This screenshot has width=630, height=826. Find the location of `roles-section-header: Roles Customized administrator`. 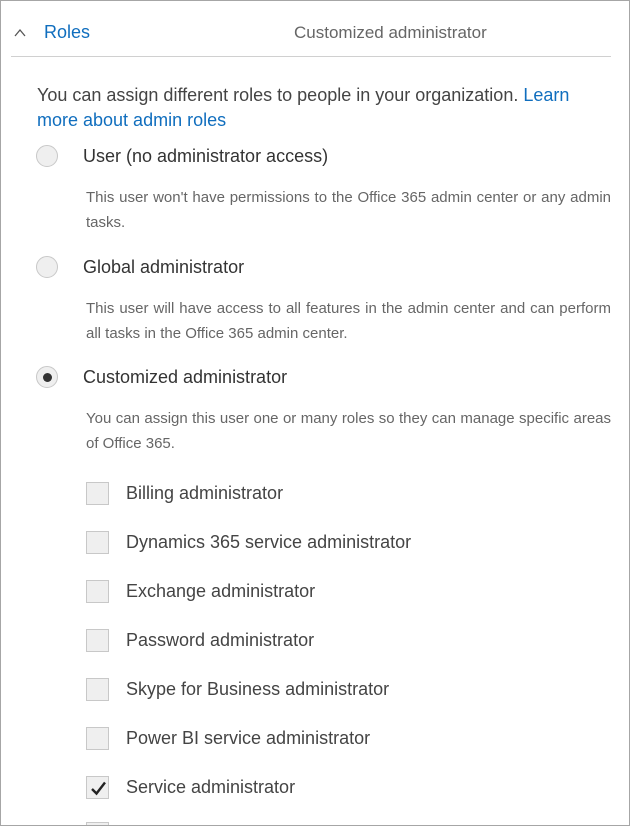

roles-section-header: Roles Customized administrator is located at coordinates (311, 34).